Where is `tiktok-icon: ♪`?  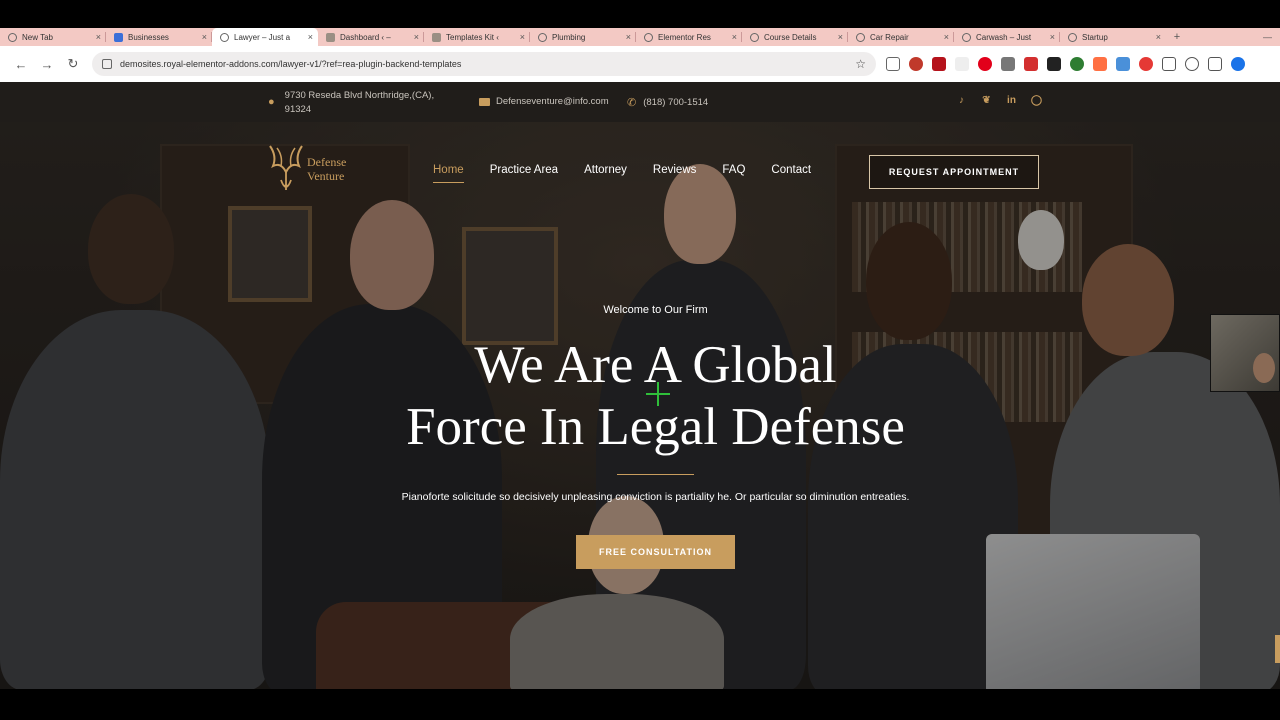
tiktok-icon: ♪ is located at coordinates (961, 100).